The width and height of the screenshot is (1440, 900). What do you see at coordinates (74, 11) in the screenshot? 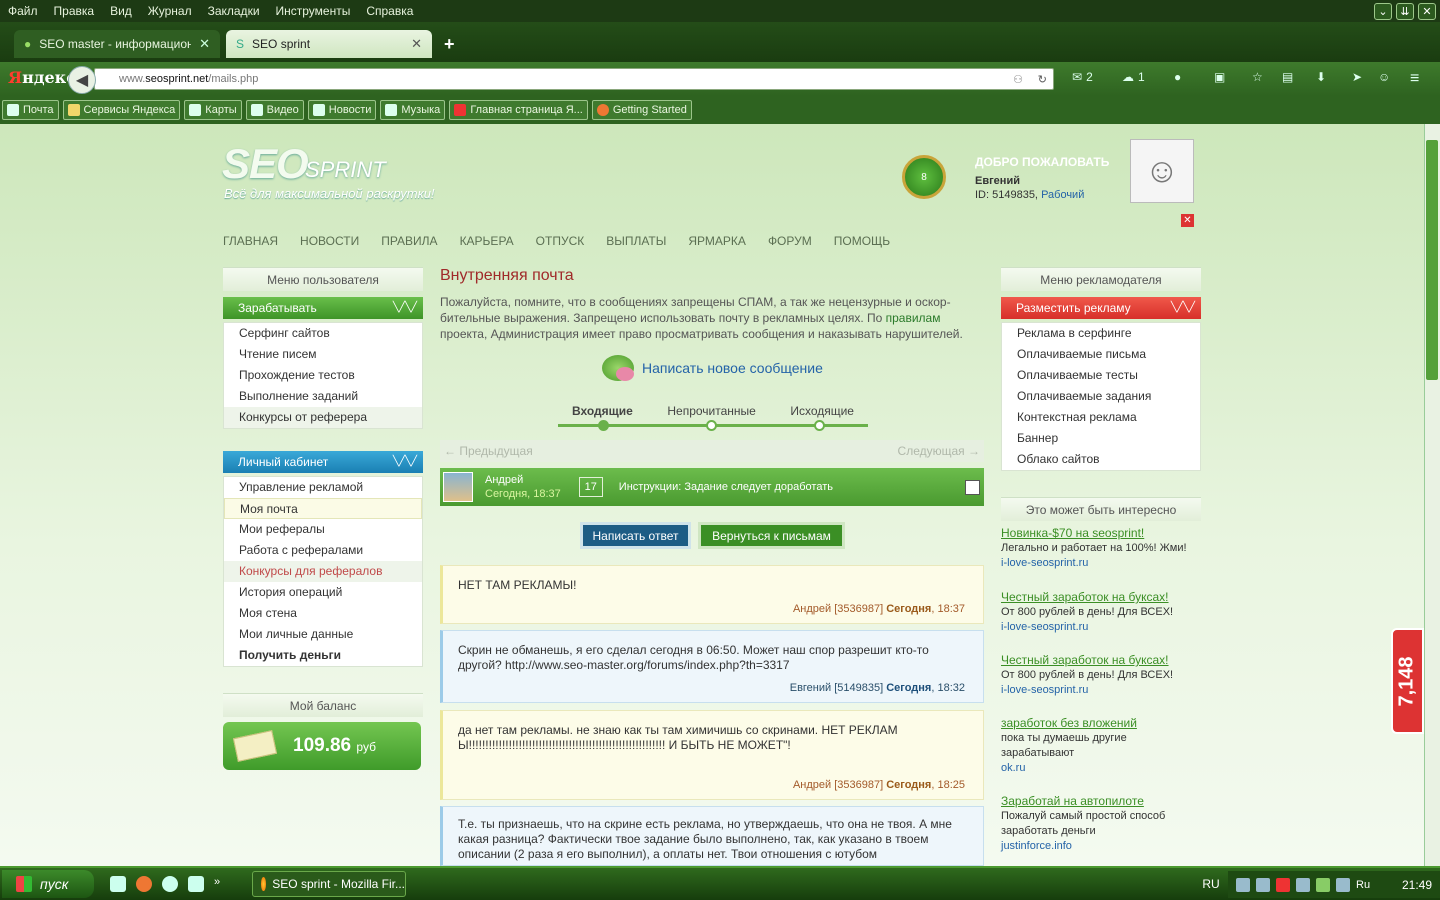
I see `menu-edit: Правка` at bounding box center [74, 11].